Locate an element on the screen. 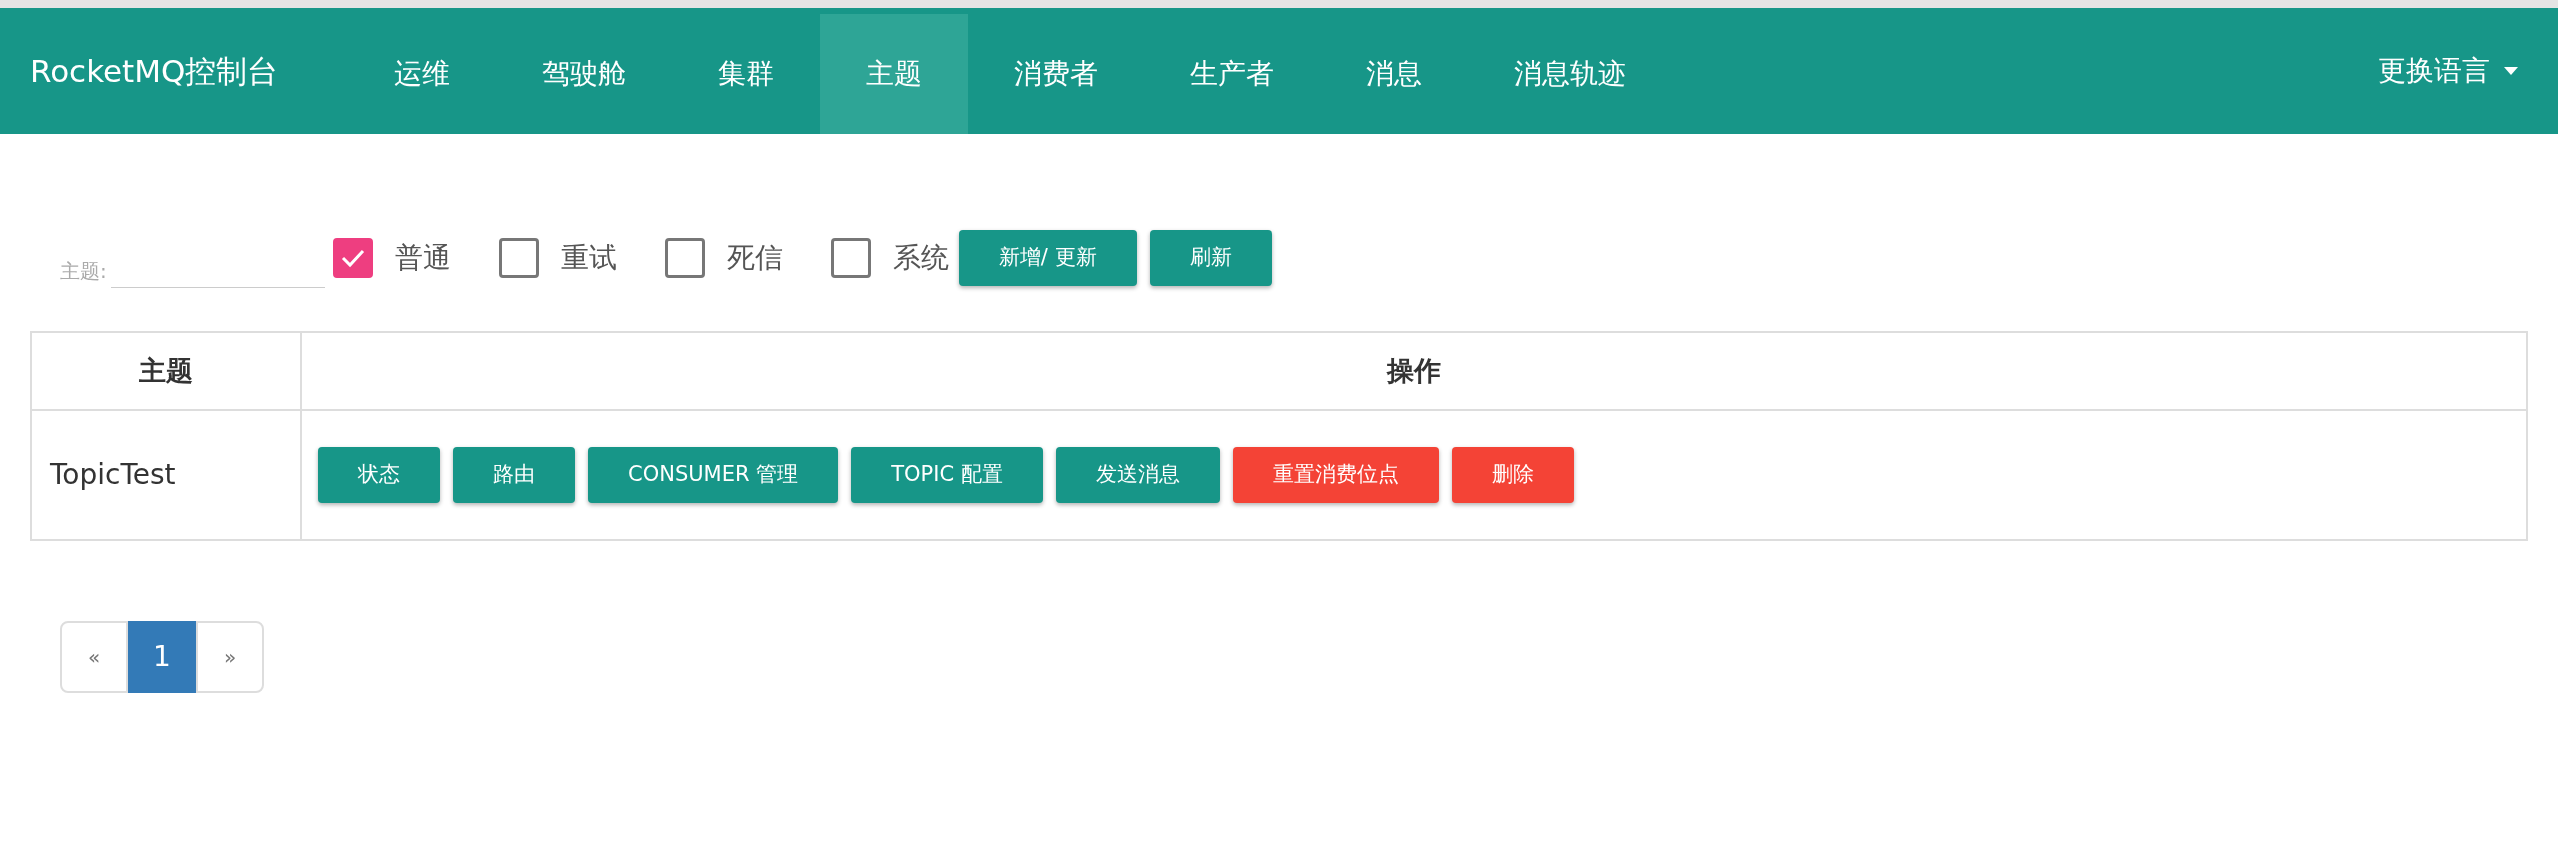 The width and height of the screenshot is (2558, 856). checkbox-label: 死信 is located at coordinates (754, 258).